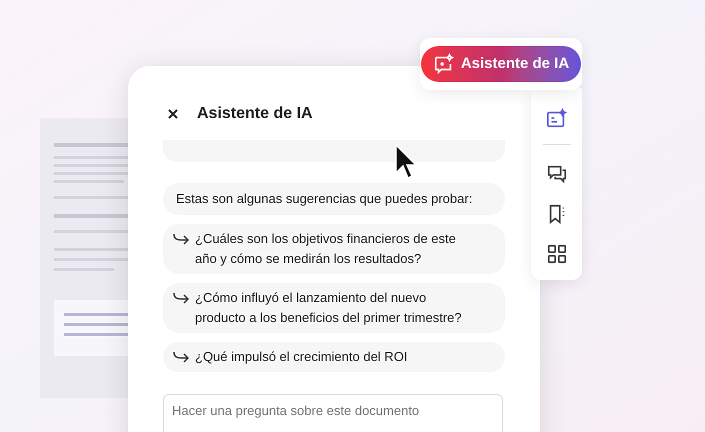 The width and height of the screenshot is (705, 432). Describe the element at coordinates (406, 162) in the screenshot. I see `cursor-icon` at that location.